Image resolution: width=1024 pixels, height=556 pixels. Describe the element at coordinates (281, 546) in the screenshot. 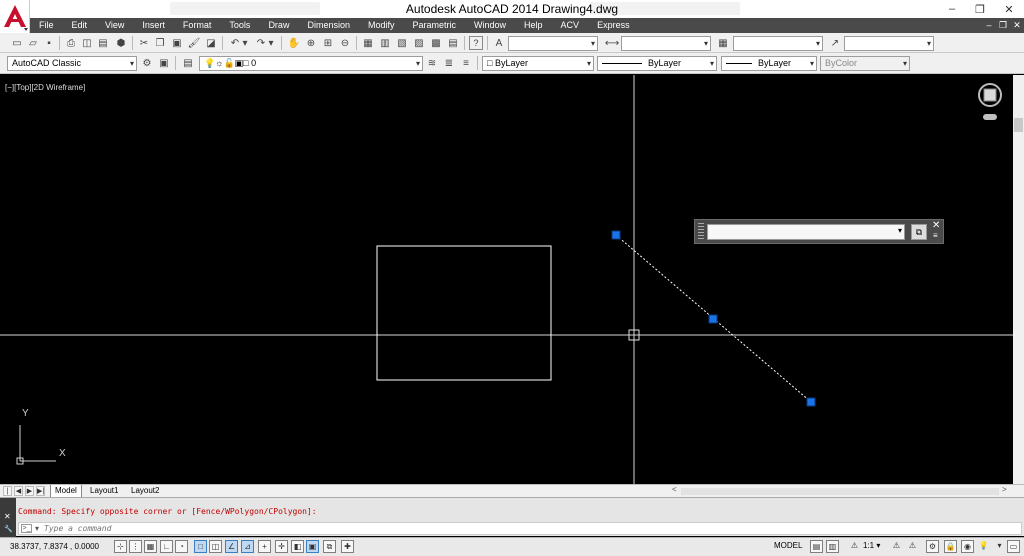

I see `lineweight-toggle-icon: ✛` at that location.